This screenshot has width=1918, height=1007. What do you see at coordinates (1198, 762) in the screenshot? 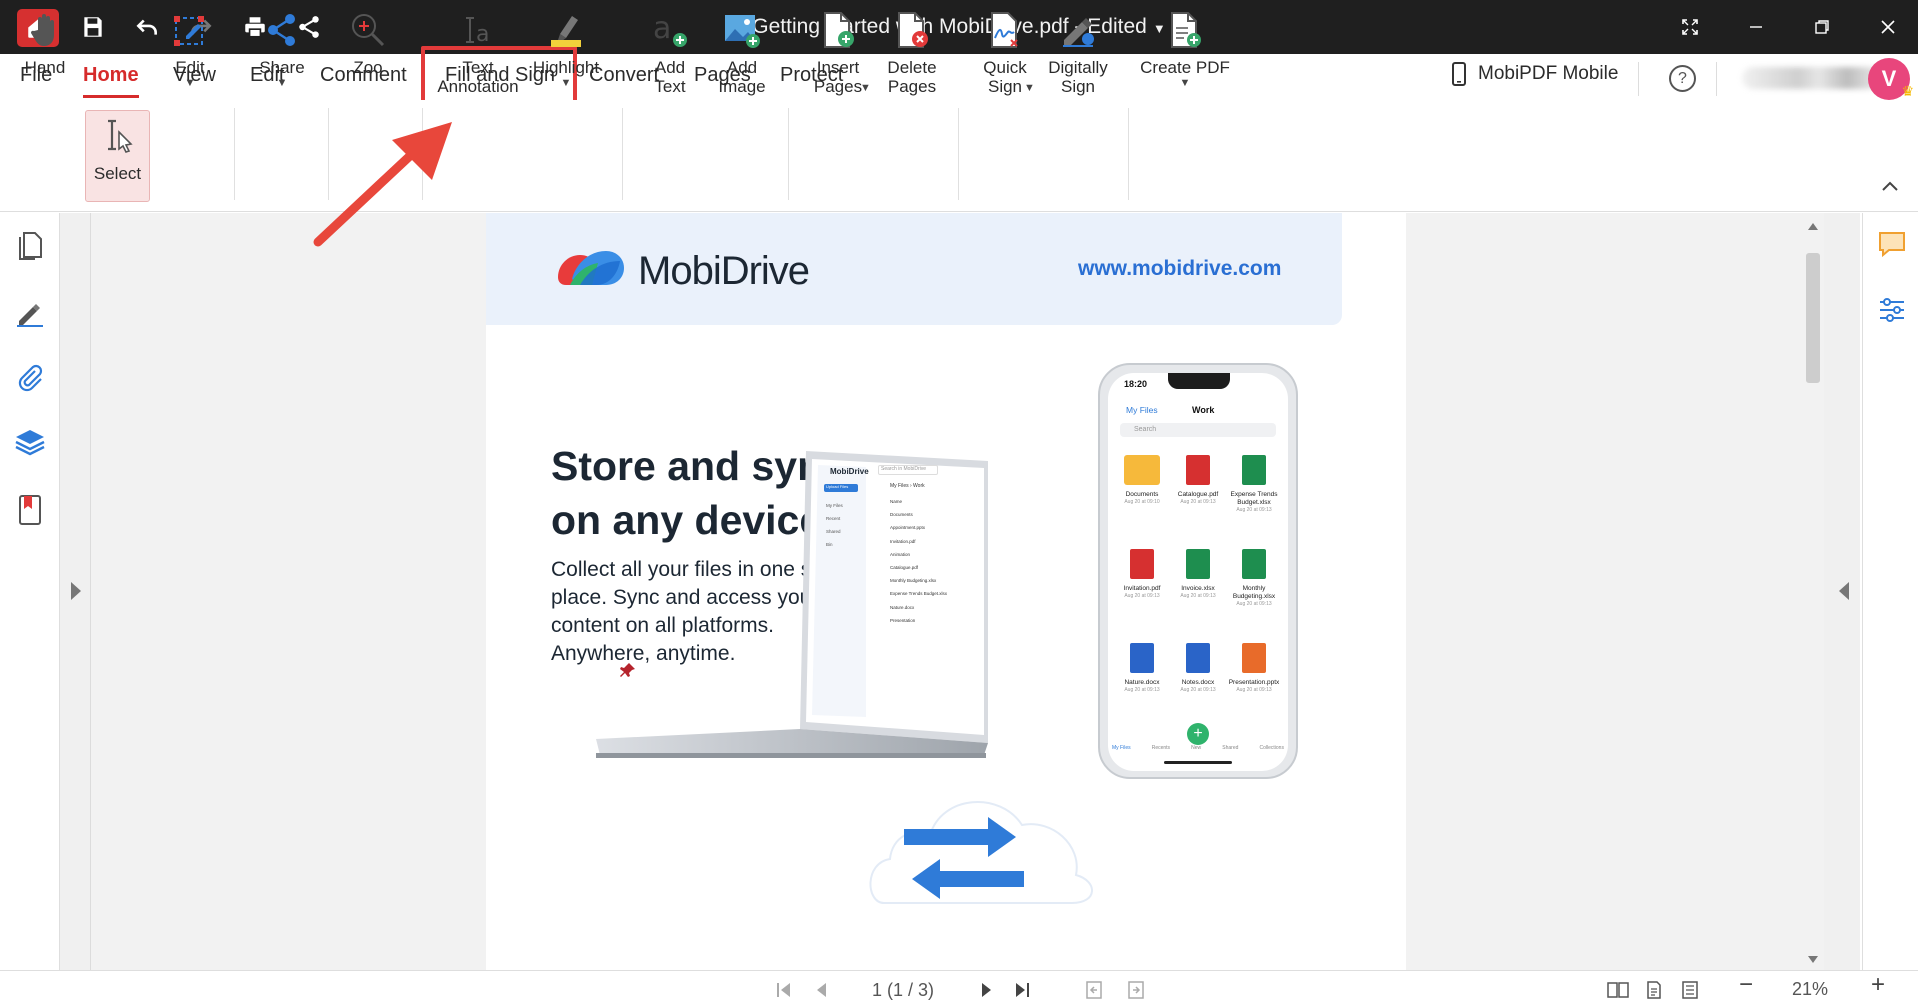
I see `phone-home-indicator` at bounding box center [1198, 762].